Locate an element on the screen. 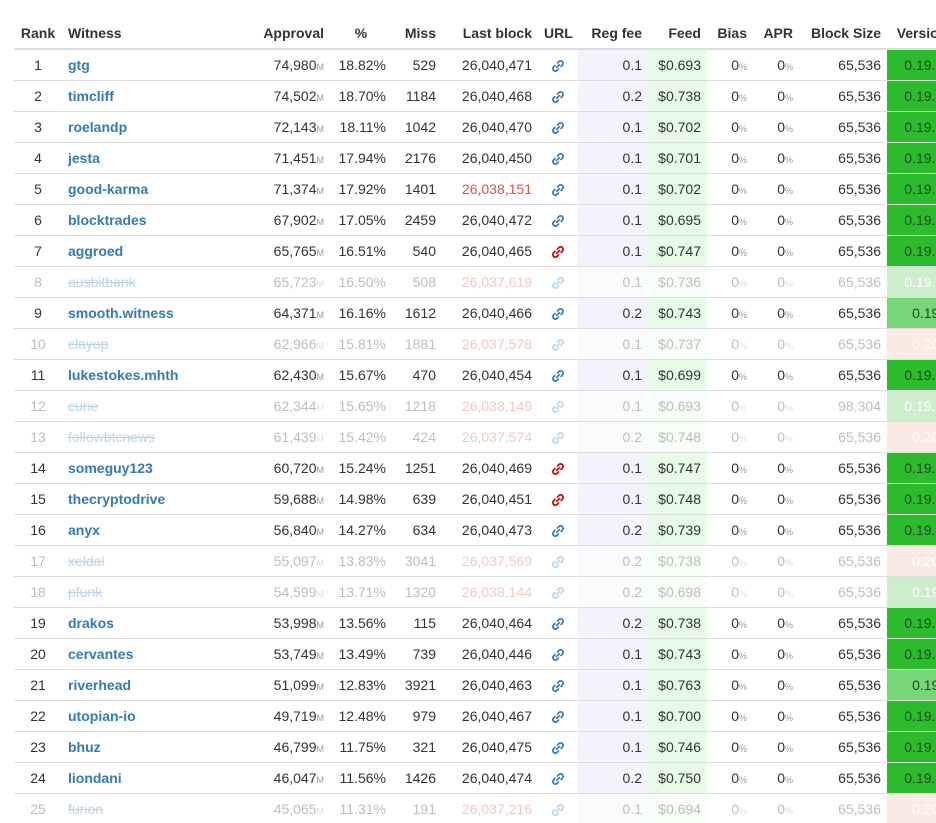 The height and width of the screenshot is (823, 936). witness-cell: curie is located at coordinates (129, 406).